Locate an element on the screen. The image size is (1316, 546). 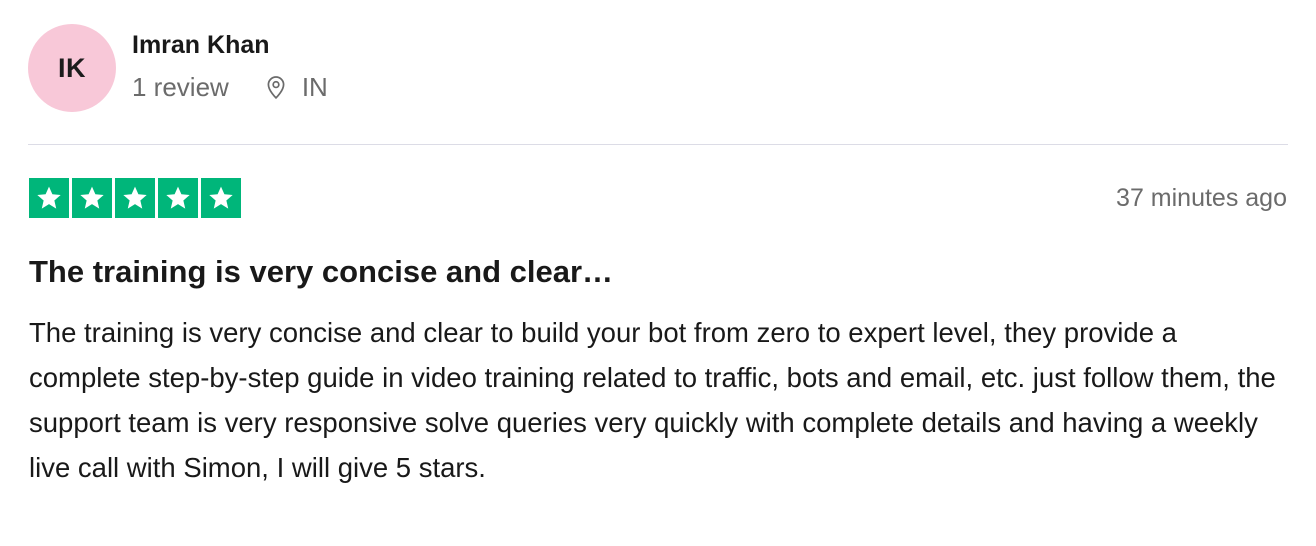
review-count: 1 review is located at coordinates (180, 87).